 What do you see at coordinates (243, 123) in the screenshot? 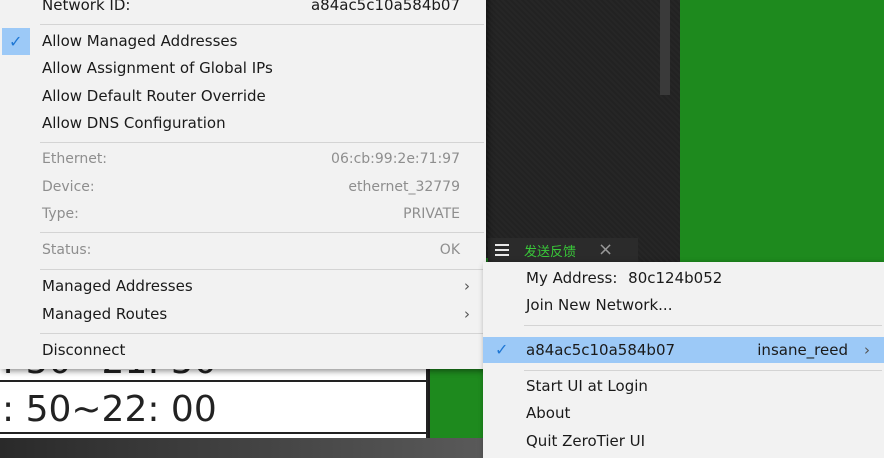
I see `menu-item-allow-dns: Allow DNS Configuration` at bounding box center [243, 123].